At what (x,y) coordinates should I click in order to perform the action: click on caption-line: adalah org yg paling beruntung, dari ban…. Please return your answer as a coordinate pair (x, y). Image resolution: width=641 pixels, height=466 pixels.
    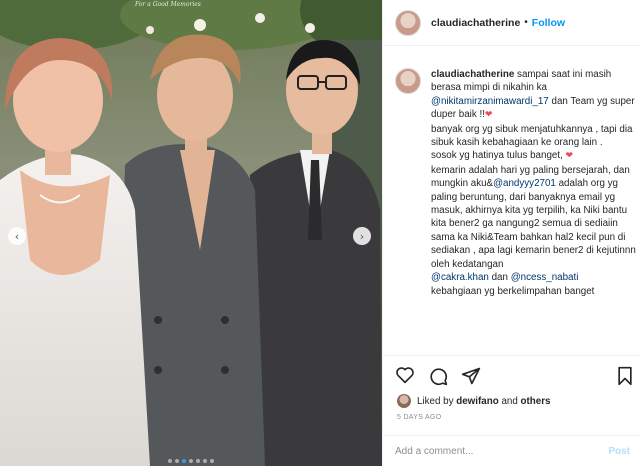
    Looking at the image, I should click on (533, 224).